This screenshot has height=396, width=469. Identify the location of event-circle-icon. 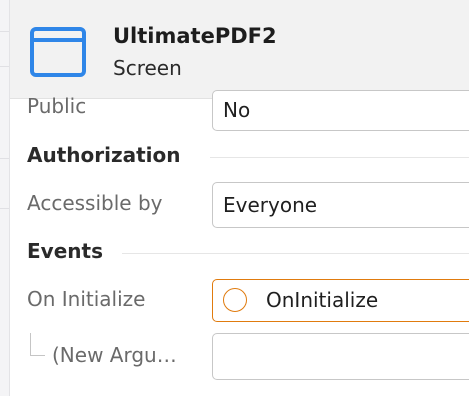
(235, 300).